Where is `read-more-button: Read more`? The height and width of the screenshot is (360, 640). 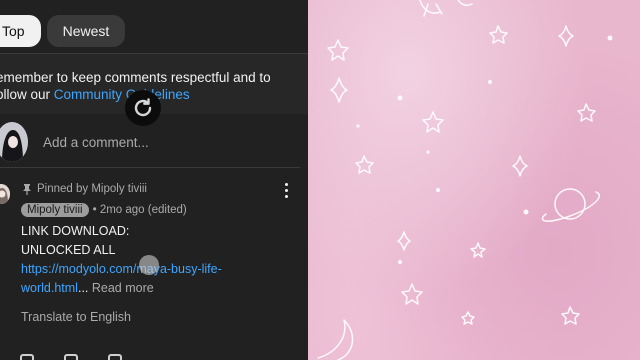 read-more-button: Read more is located at coordinates (123, 288).